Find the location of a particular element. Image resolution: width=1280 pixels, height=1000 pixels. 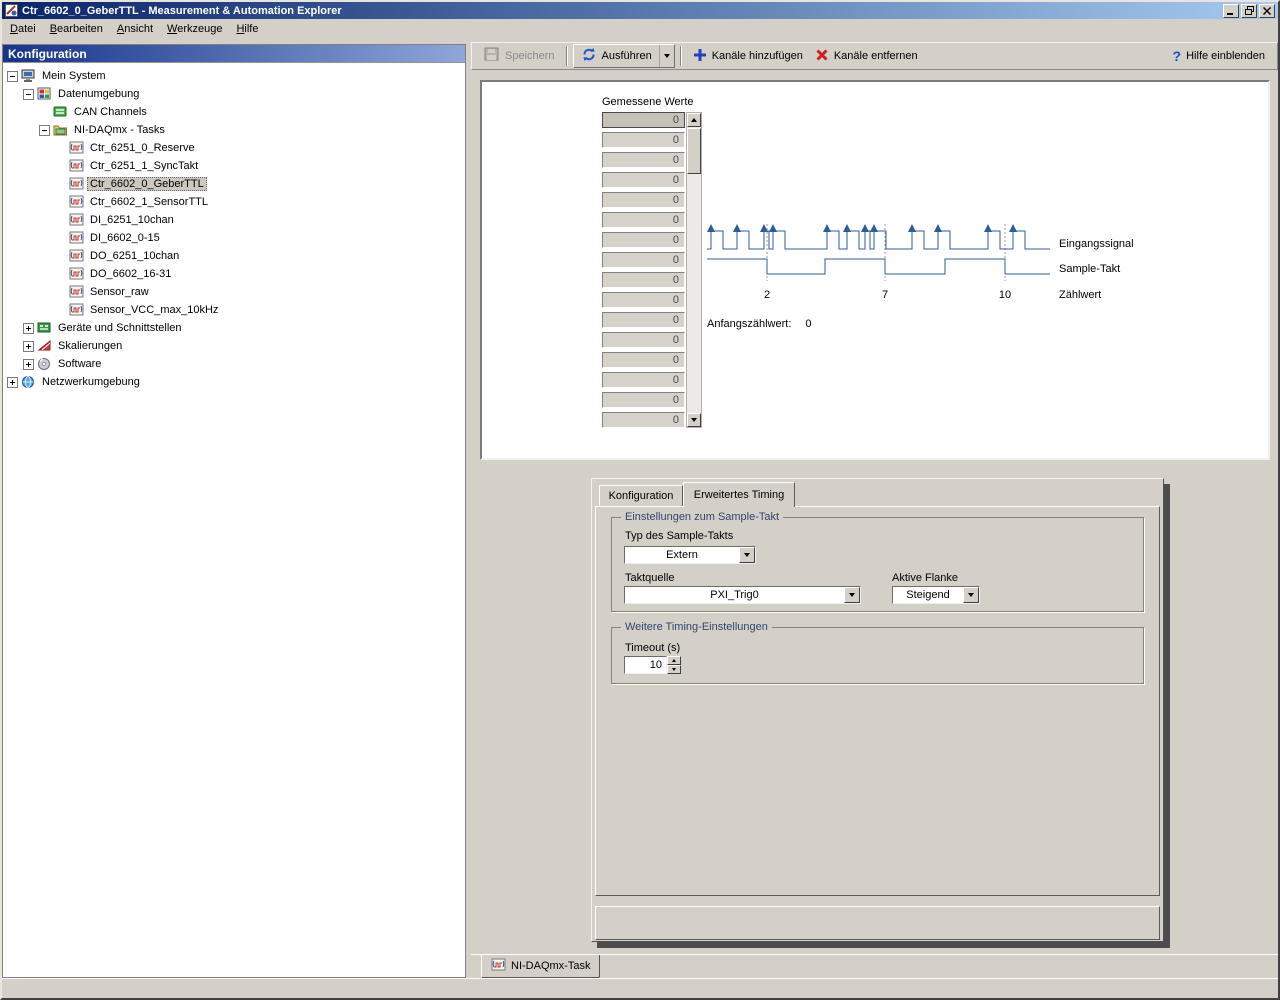

app-icon is located at coordinates (11, 10).